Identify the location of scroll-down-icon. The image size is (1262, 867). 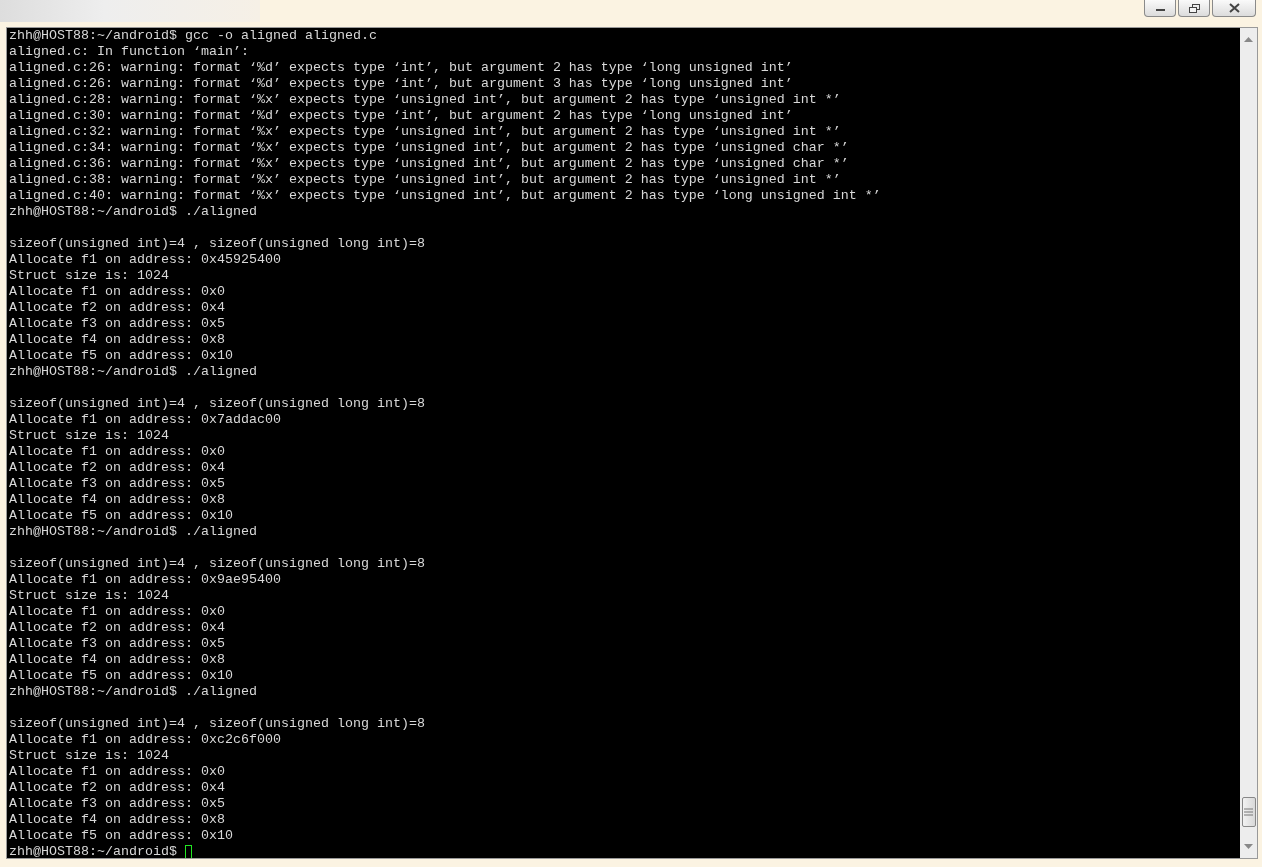
(1248, 846).